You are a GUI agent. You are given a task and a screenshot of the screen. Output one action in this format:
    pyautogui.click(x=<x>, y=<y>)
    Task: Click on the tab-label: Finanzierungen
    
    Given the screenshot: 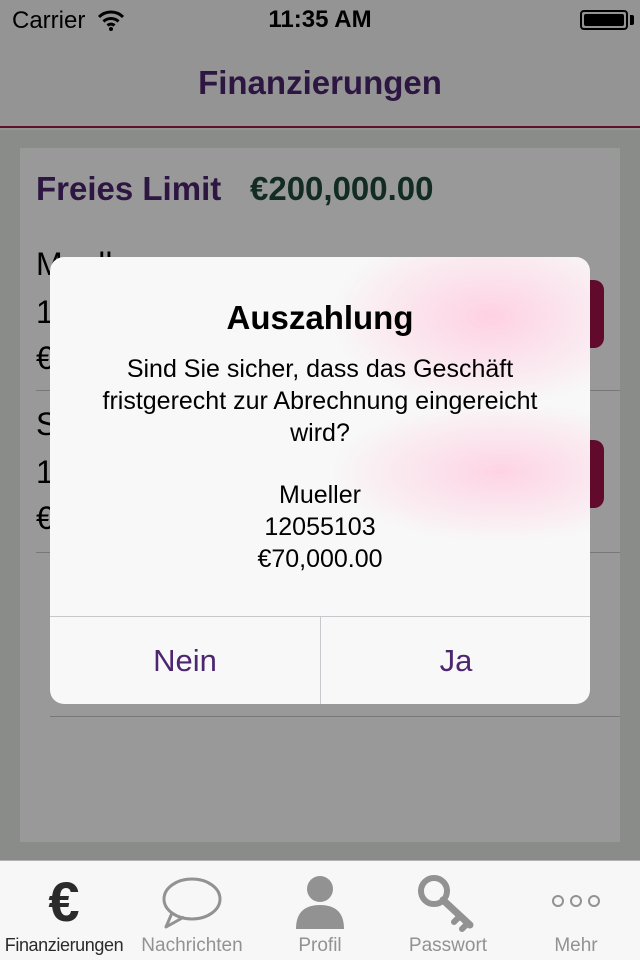 What is the action you would take?
    pyautogui.click(x=64, y=945)
    